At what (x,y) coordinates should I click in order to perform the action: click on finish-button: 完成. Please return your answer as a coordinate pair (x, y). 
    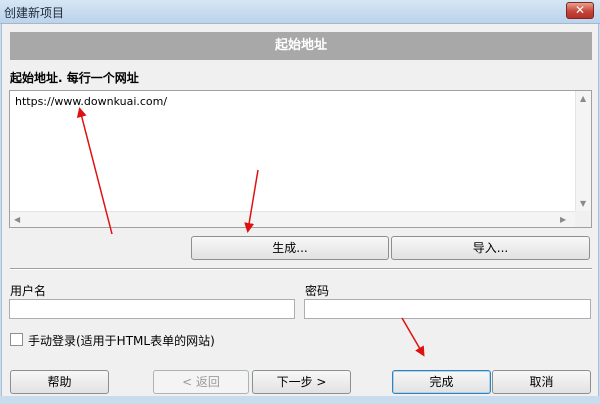
    Looking at the image, I should click on (441, 382).